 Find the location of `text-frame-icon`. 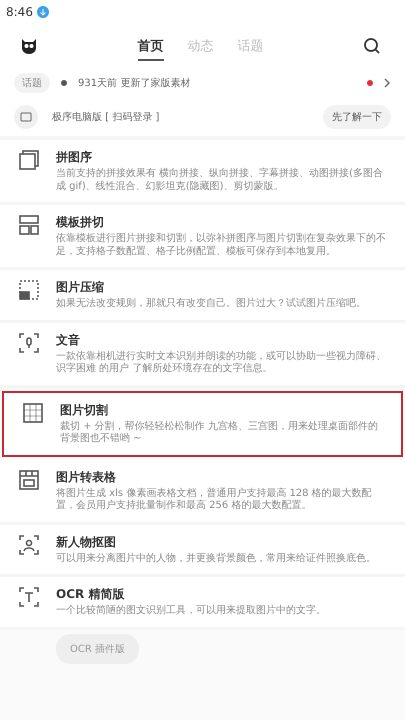

text-frame-icon is located at coordinates (29, 597).